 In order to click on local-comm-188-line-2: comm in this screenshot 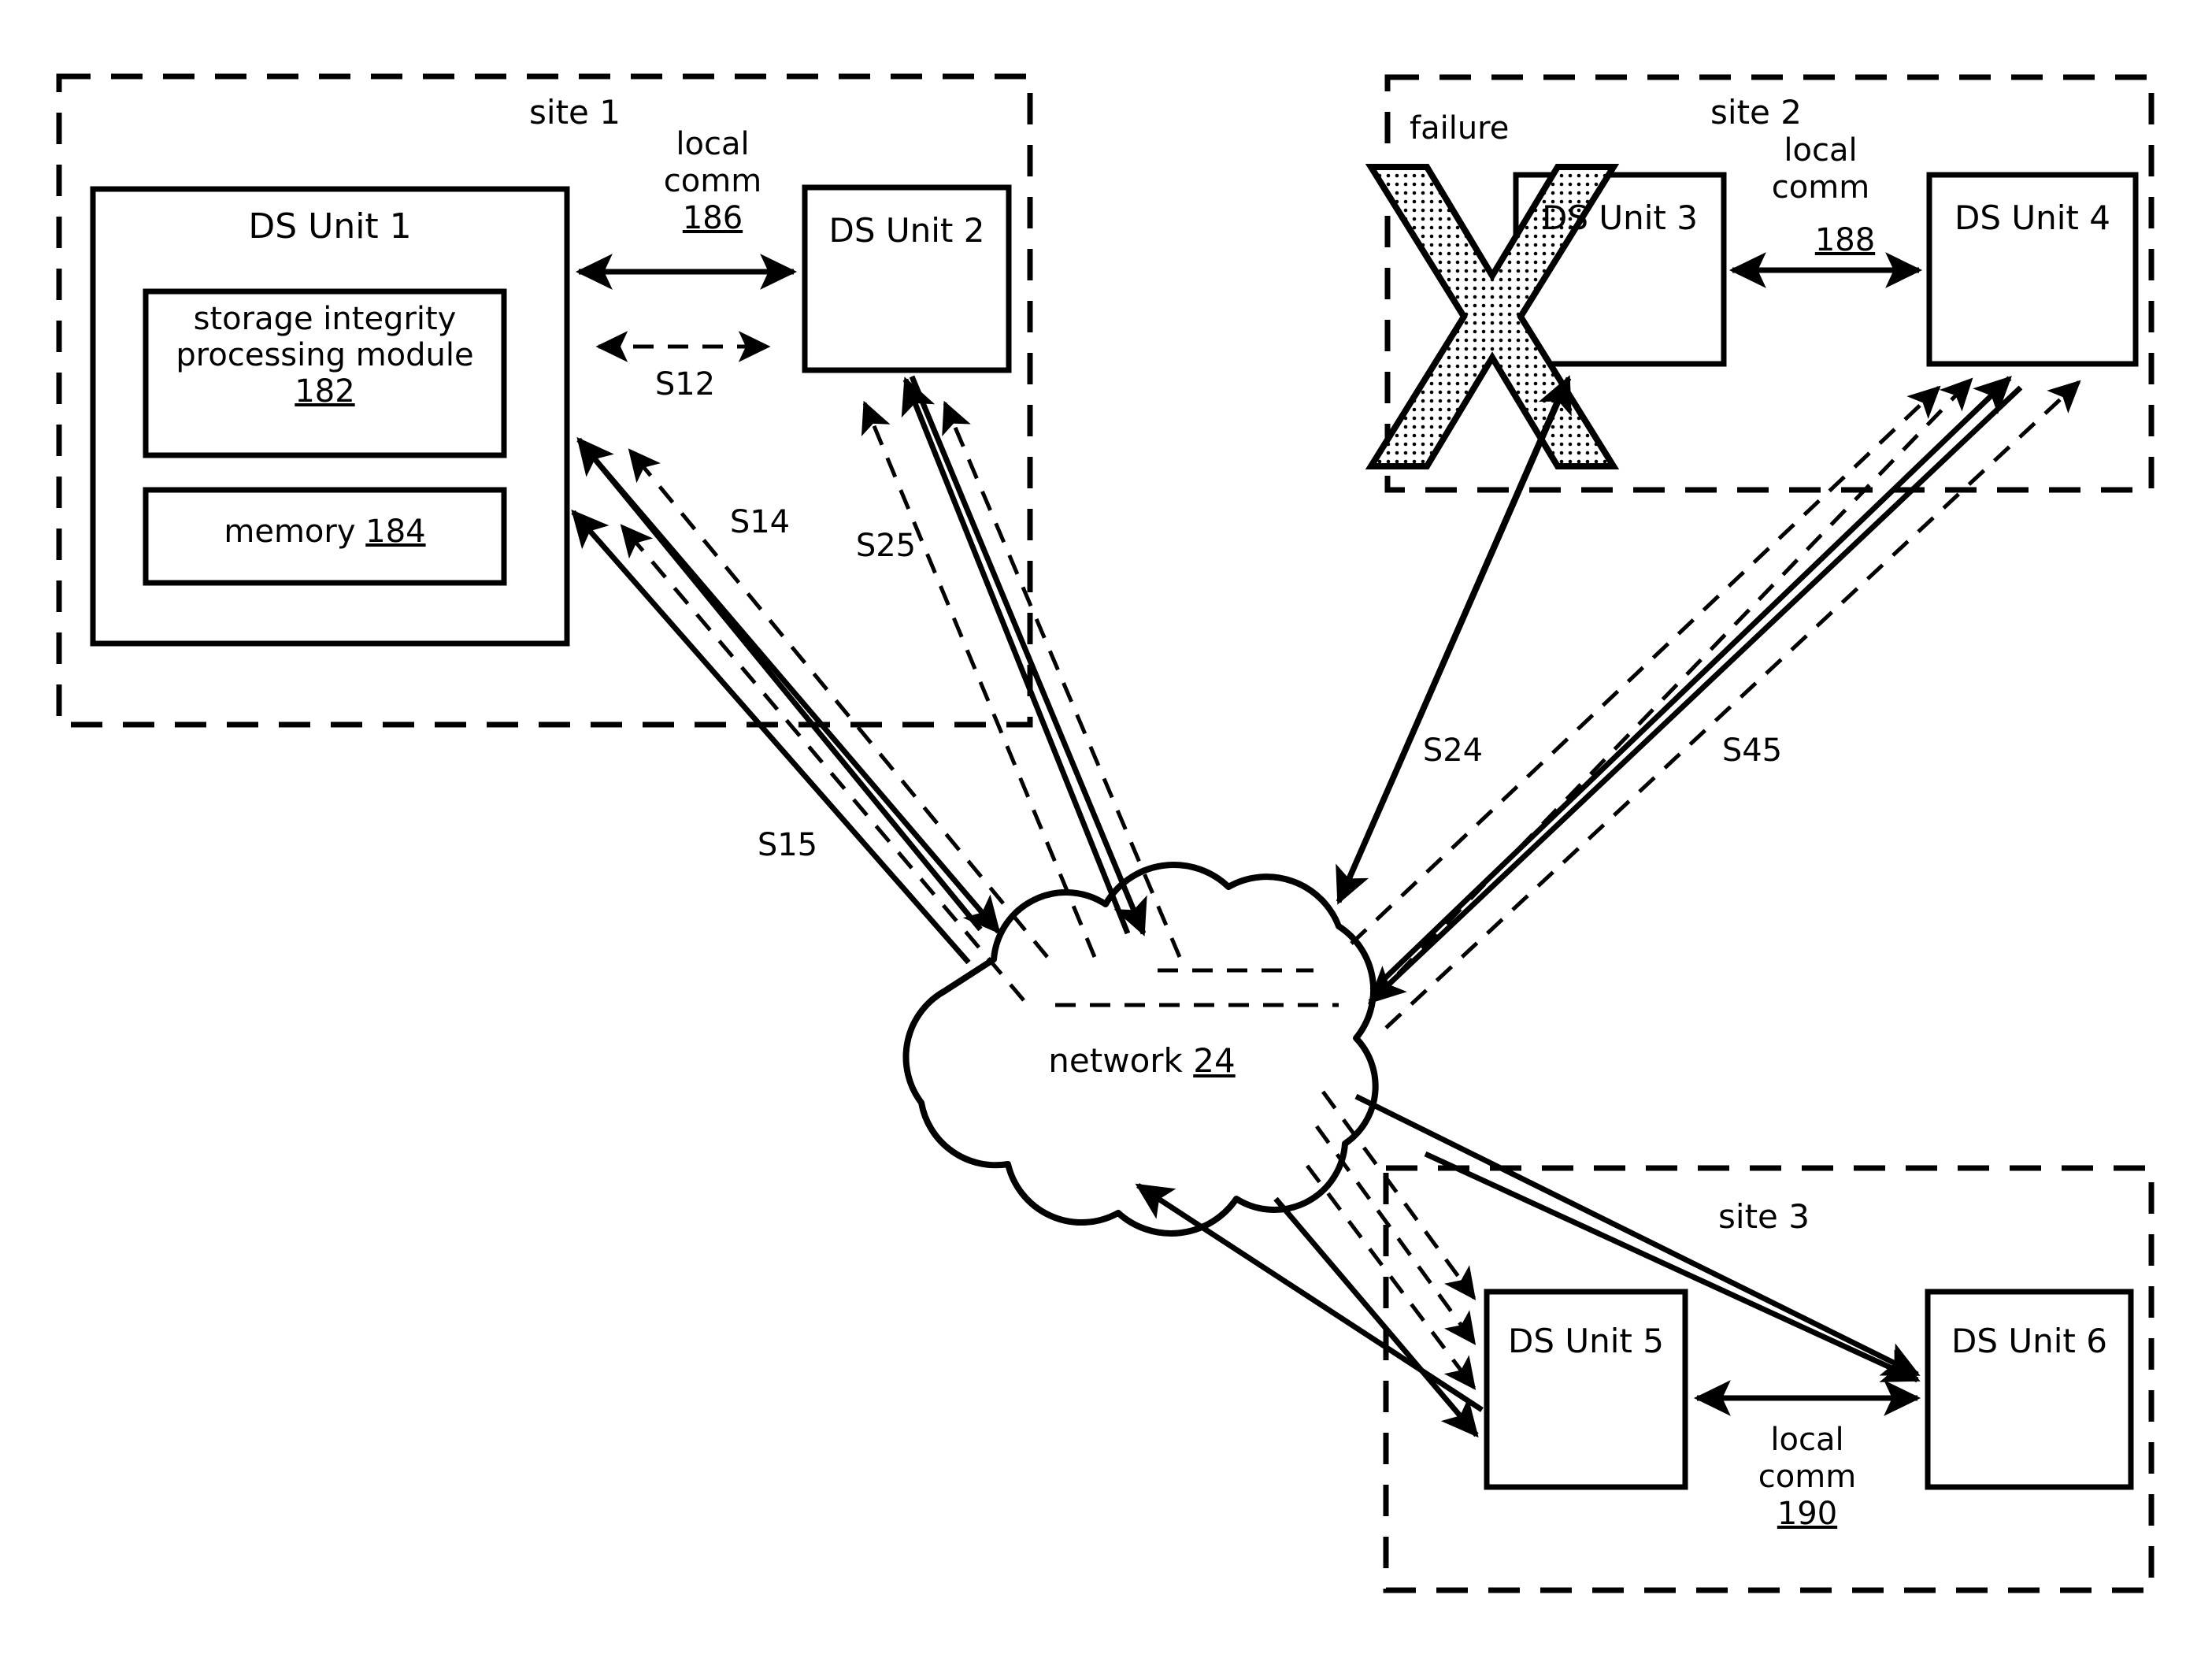, I will do `click(1821, 188)`.